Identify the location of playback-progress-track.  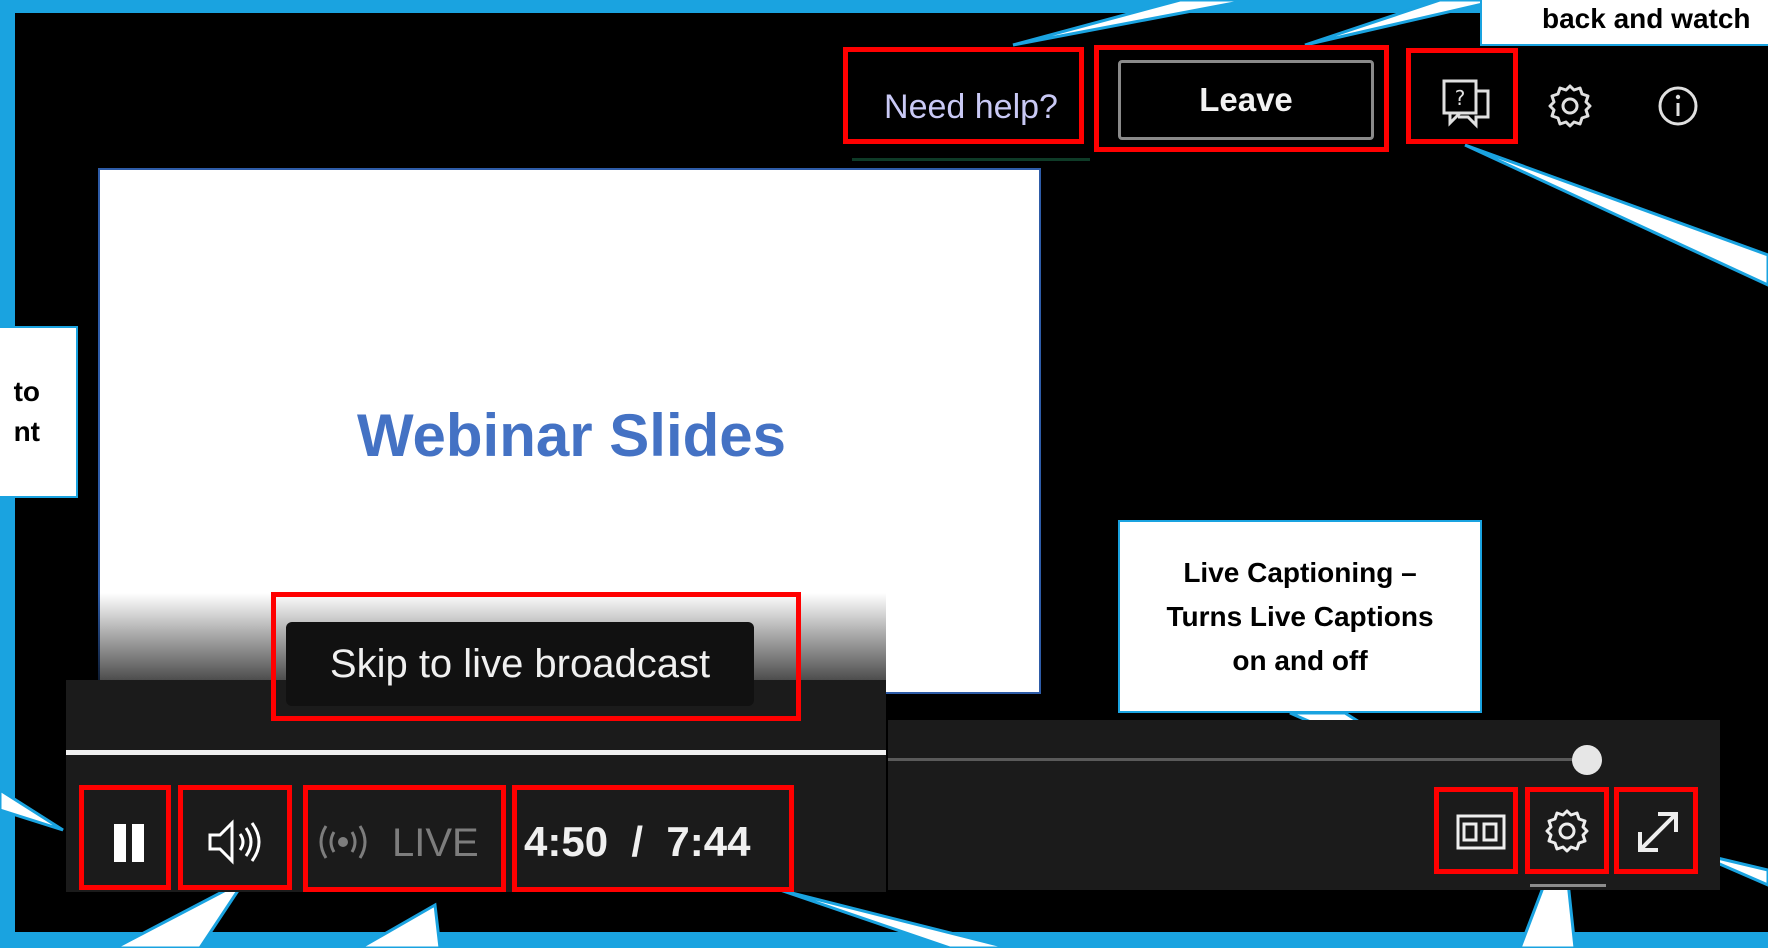
(476, 752).